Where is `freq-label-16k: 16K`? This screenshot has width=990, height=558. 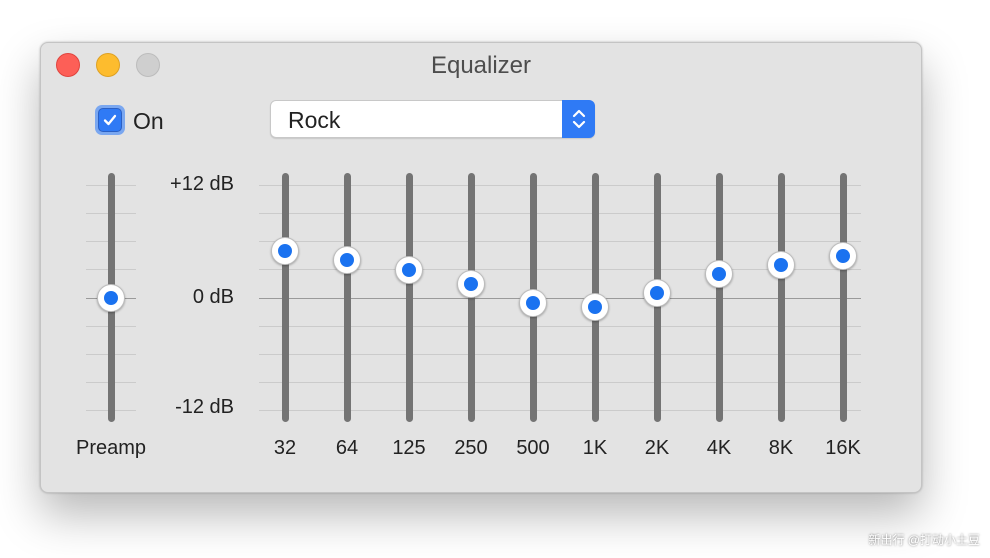
freq-label-16k: 16K is located at coordinates (843, 448).